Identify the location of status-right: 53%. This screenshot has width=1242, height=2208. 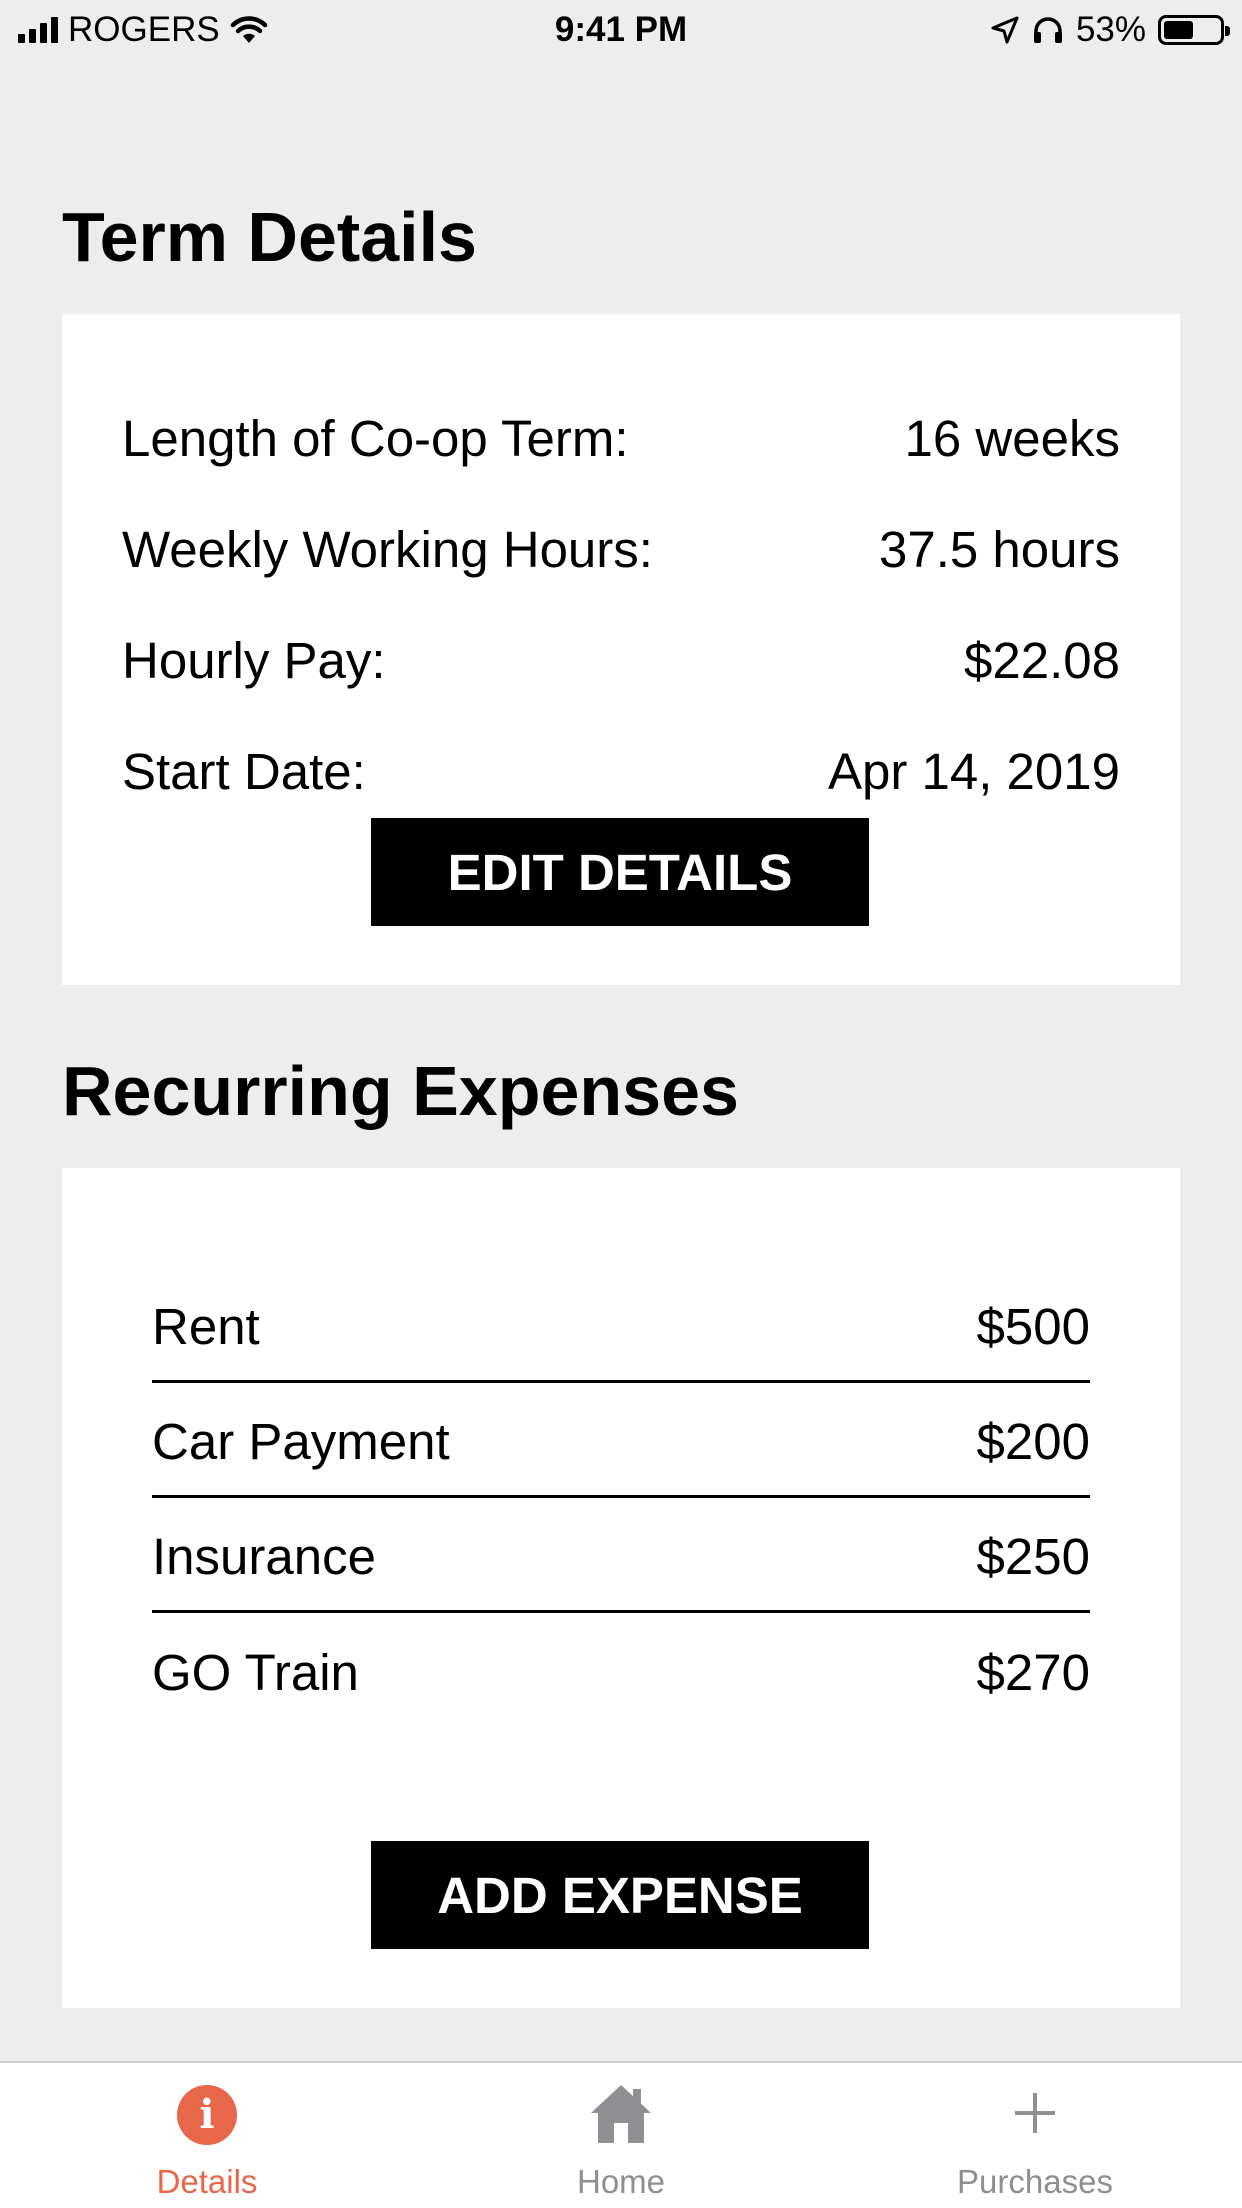
(1110, 30).